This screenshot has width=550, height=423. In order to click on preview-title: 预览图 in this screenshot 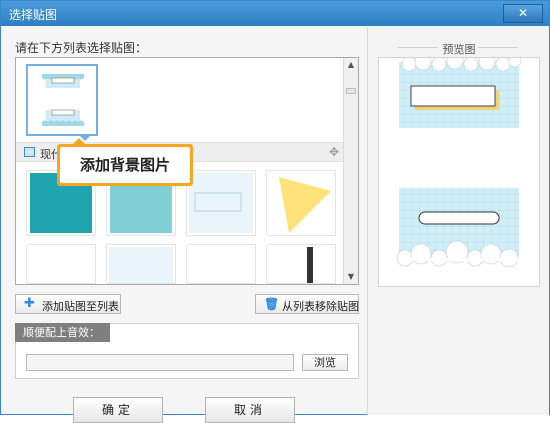, I will do `click(459, 49)`.